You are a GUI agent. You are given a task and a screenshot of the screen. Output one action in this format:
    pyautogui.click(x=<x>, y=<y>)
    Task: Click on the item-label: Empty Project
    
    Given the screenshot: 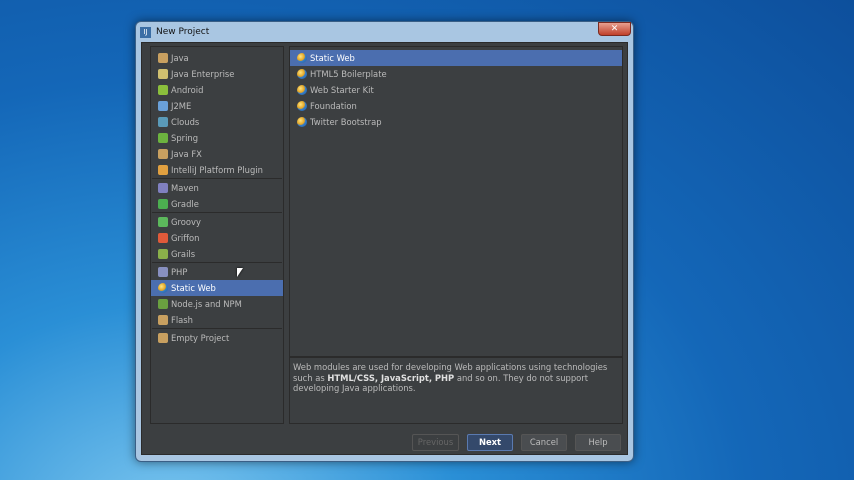 What is the action you would take?
    pyautogui.click(x=200, y=338)
    